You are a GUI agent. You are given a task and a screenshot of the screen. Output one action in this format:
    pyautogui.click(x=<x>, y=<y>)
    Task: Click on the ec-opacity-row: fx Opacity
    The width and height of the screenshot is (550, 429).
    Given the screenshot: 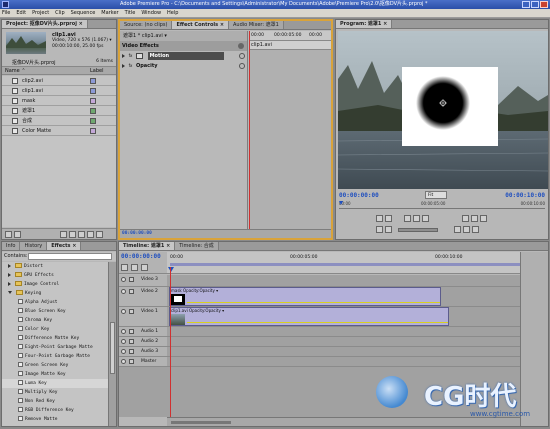 What is the action you would take?
    pyautogui.click(x=183, y=66)
    